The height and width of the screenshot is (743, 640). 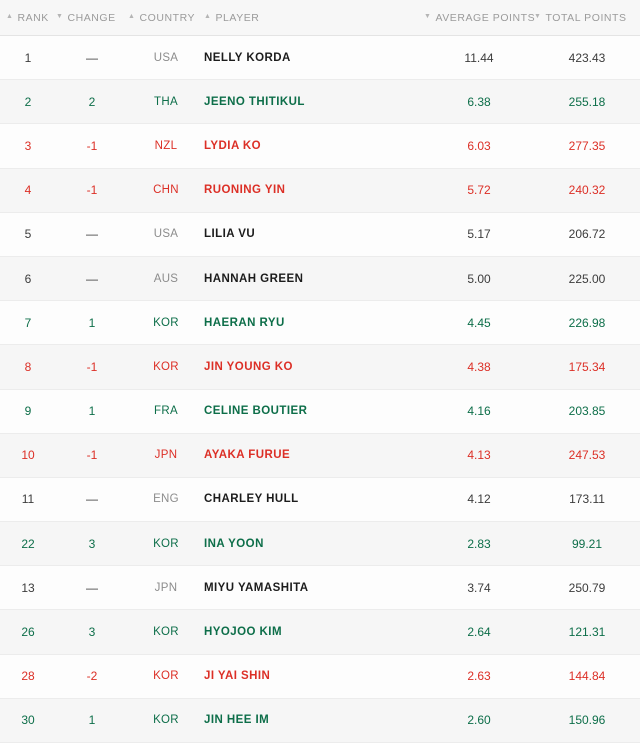 I want to click on column-header-average-points-label: AVERAGE POINTS, so click(x=485, y=17).